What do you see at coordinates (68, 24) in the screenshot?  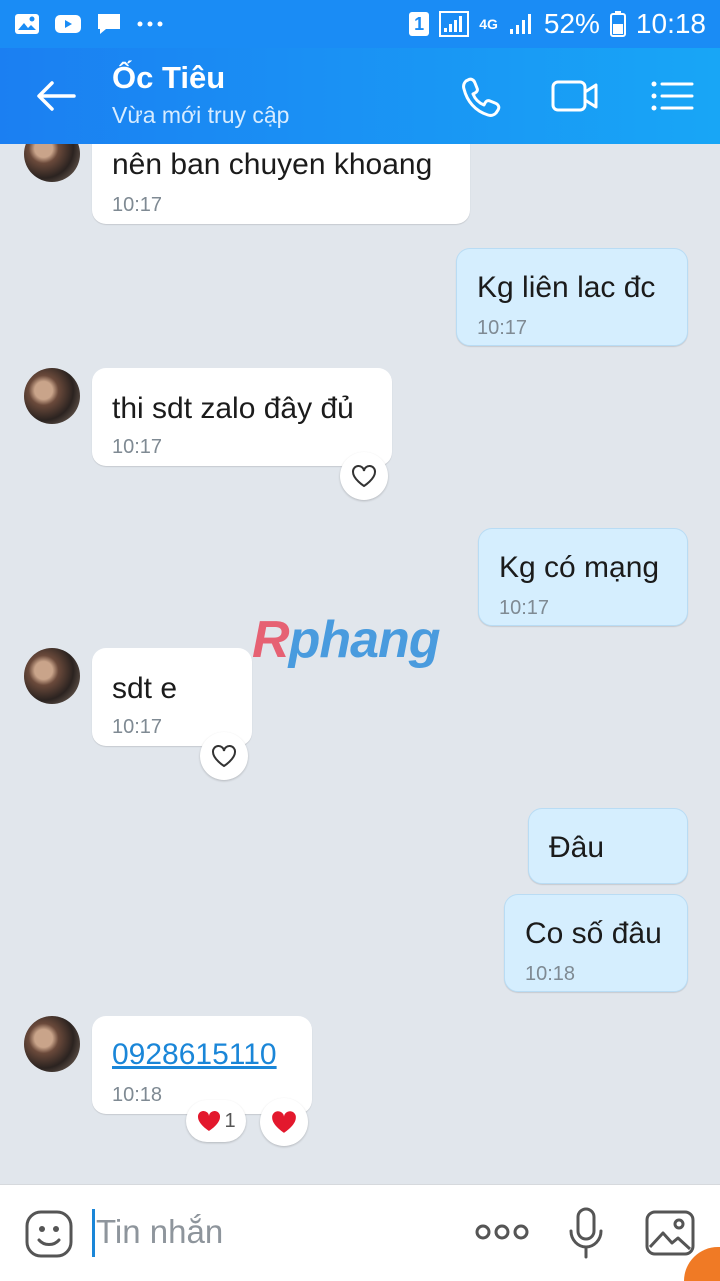 I see `youtube-notification-icon` at bounding box center [68, 24].